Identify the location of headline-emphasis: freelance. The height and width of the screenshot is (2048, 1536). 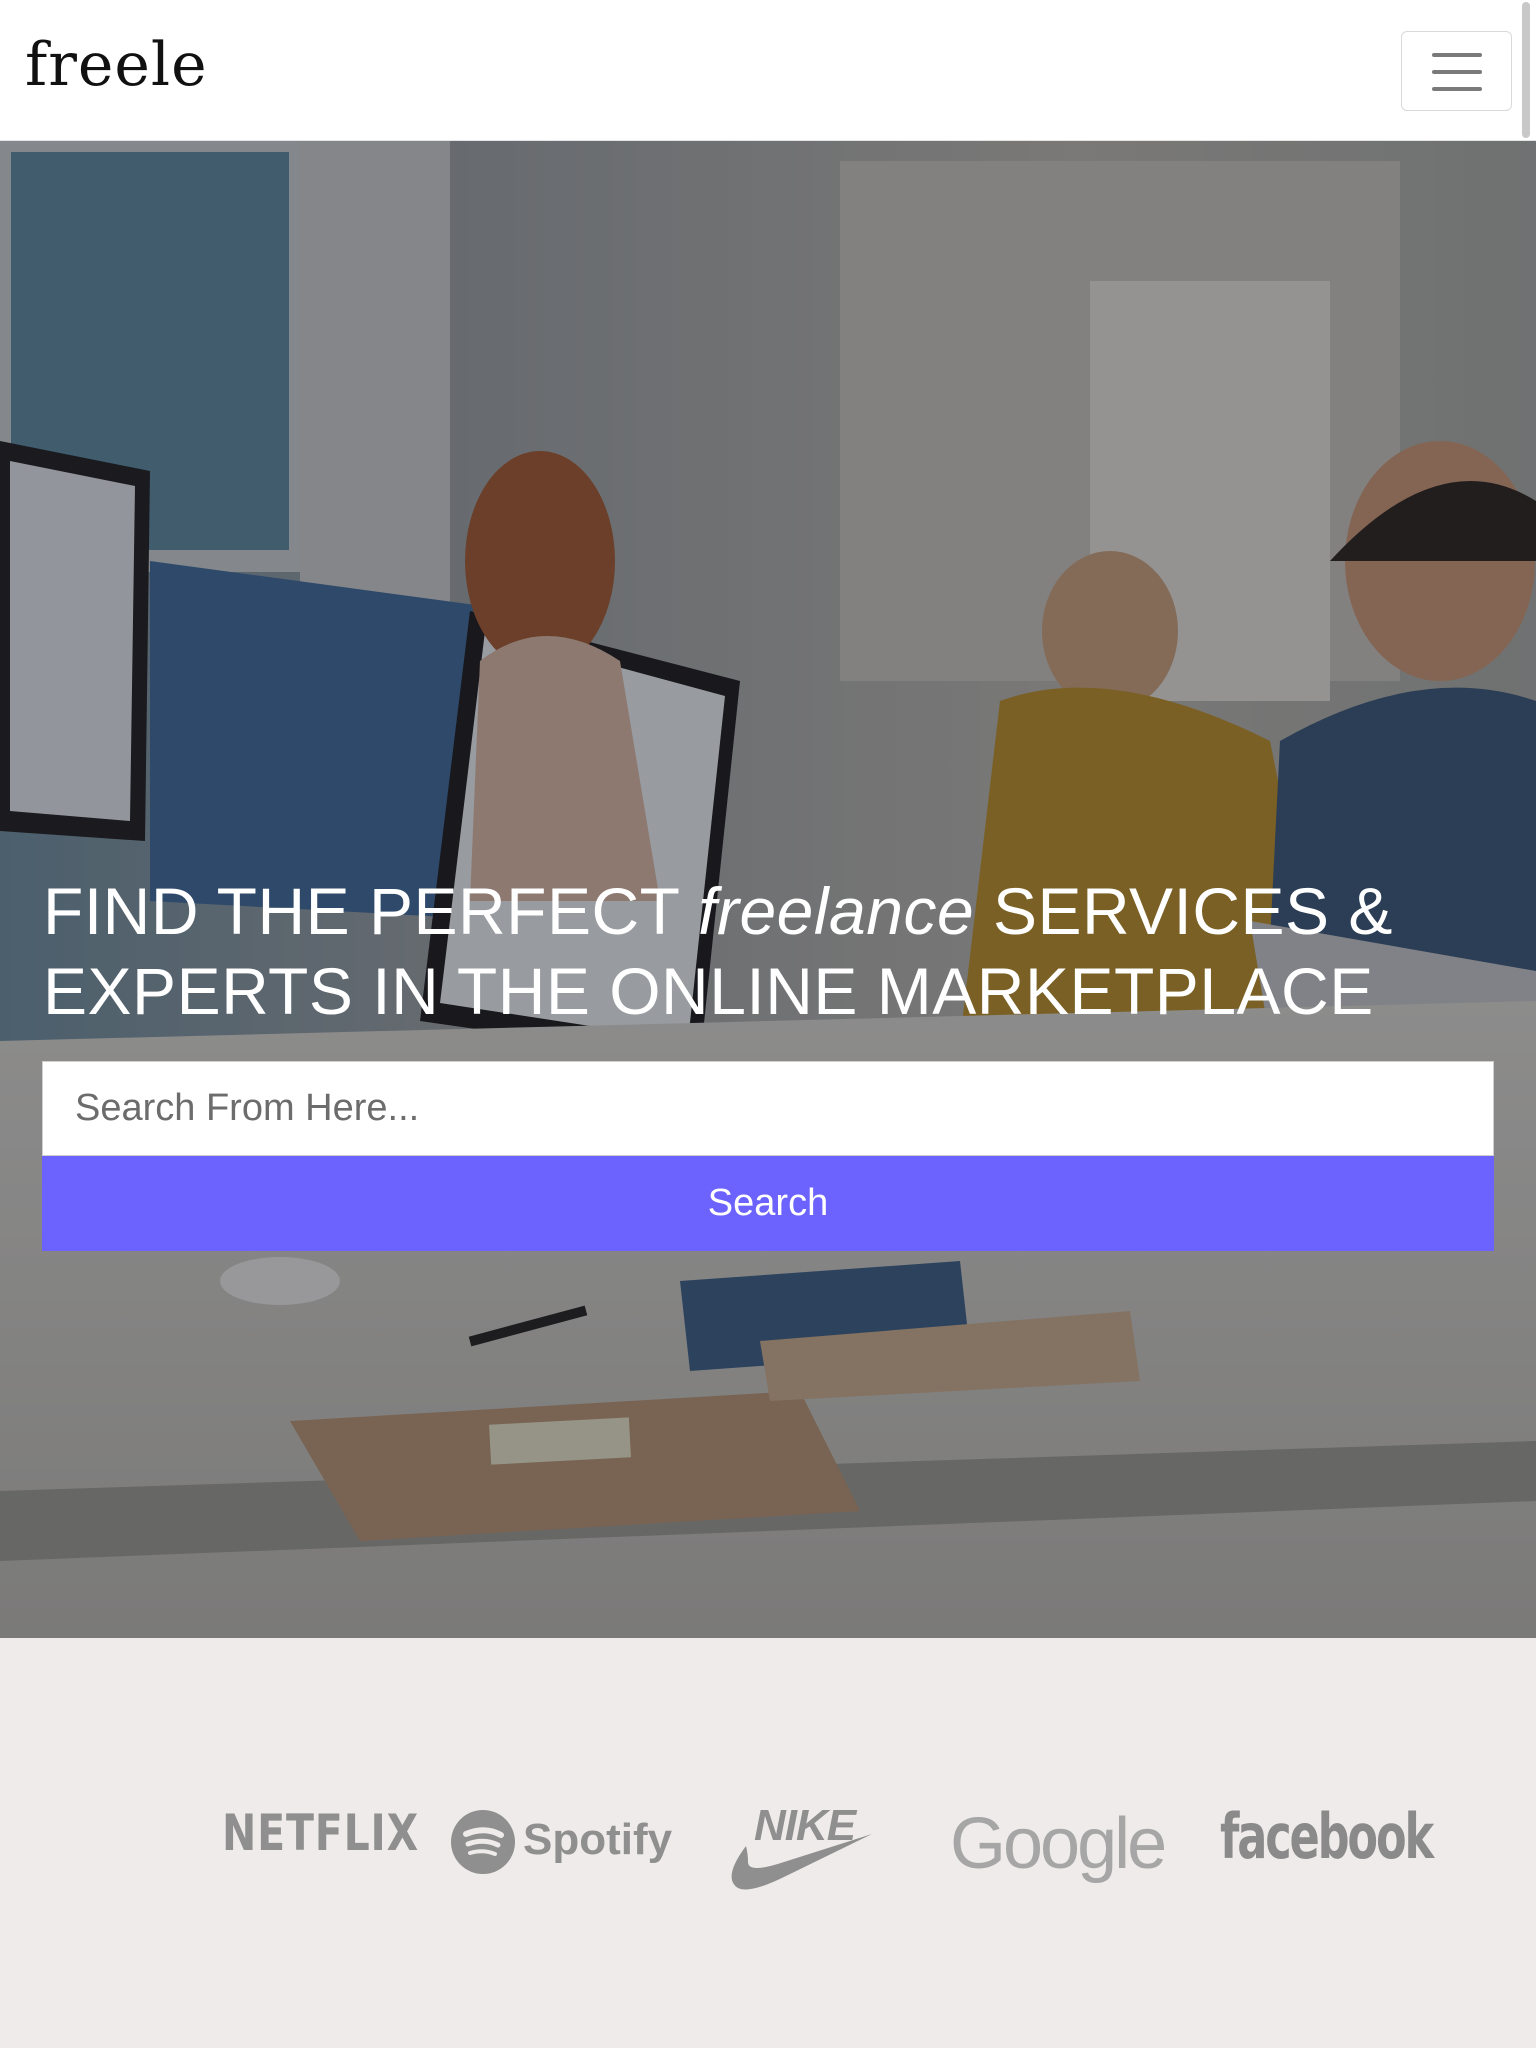
(836, 911).